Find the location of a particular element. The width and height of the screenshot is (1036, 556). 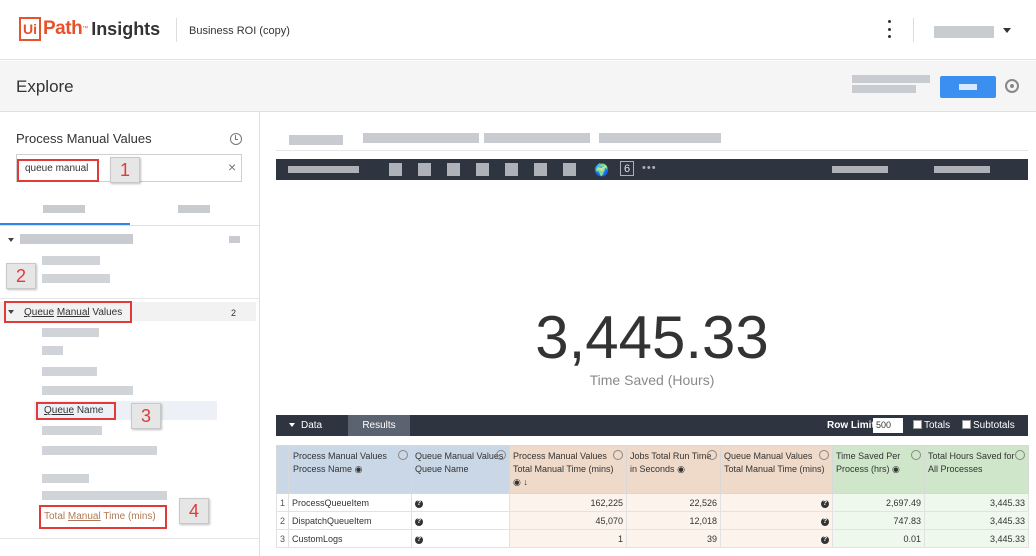

cell-jobs: 39 is located at coordinates (674, 538).